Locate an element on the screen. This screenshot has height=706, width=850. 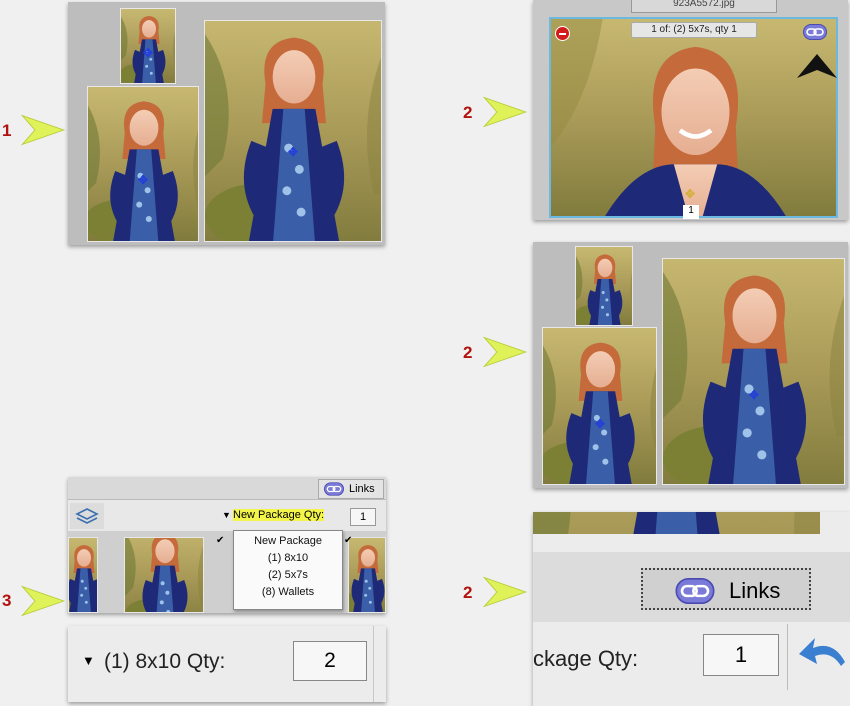
photo-wallet: ✥ is located at coordinates (148, 46).